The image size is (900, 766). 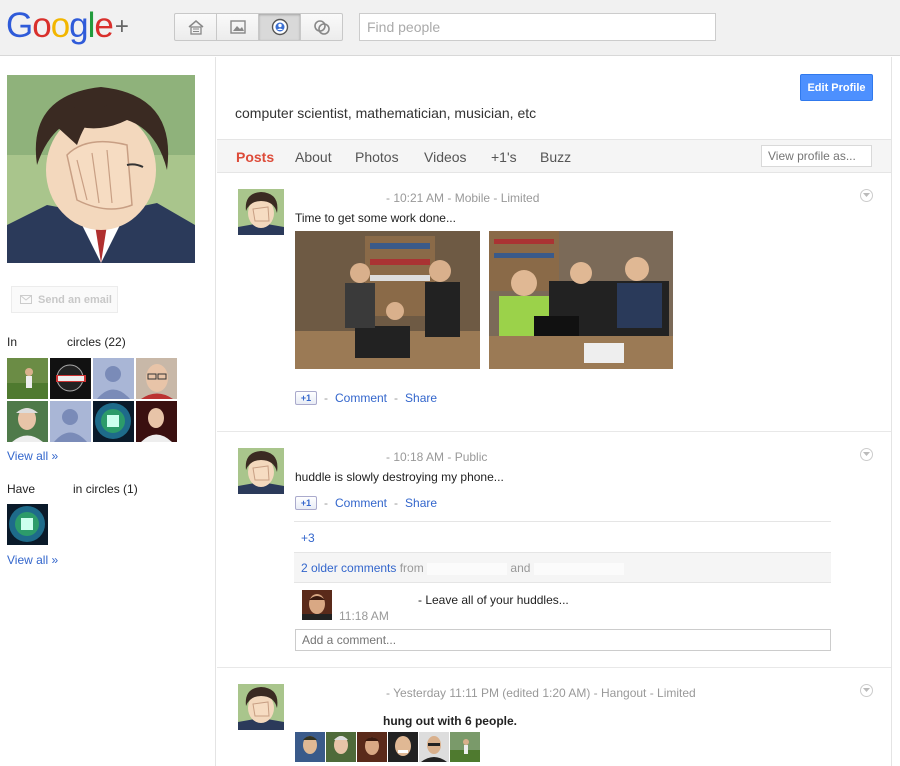 What do you see at coordinates (445, 157) in the screenshot?
I see `tab-videos: Videos` at bounding box center [445, 157].